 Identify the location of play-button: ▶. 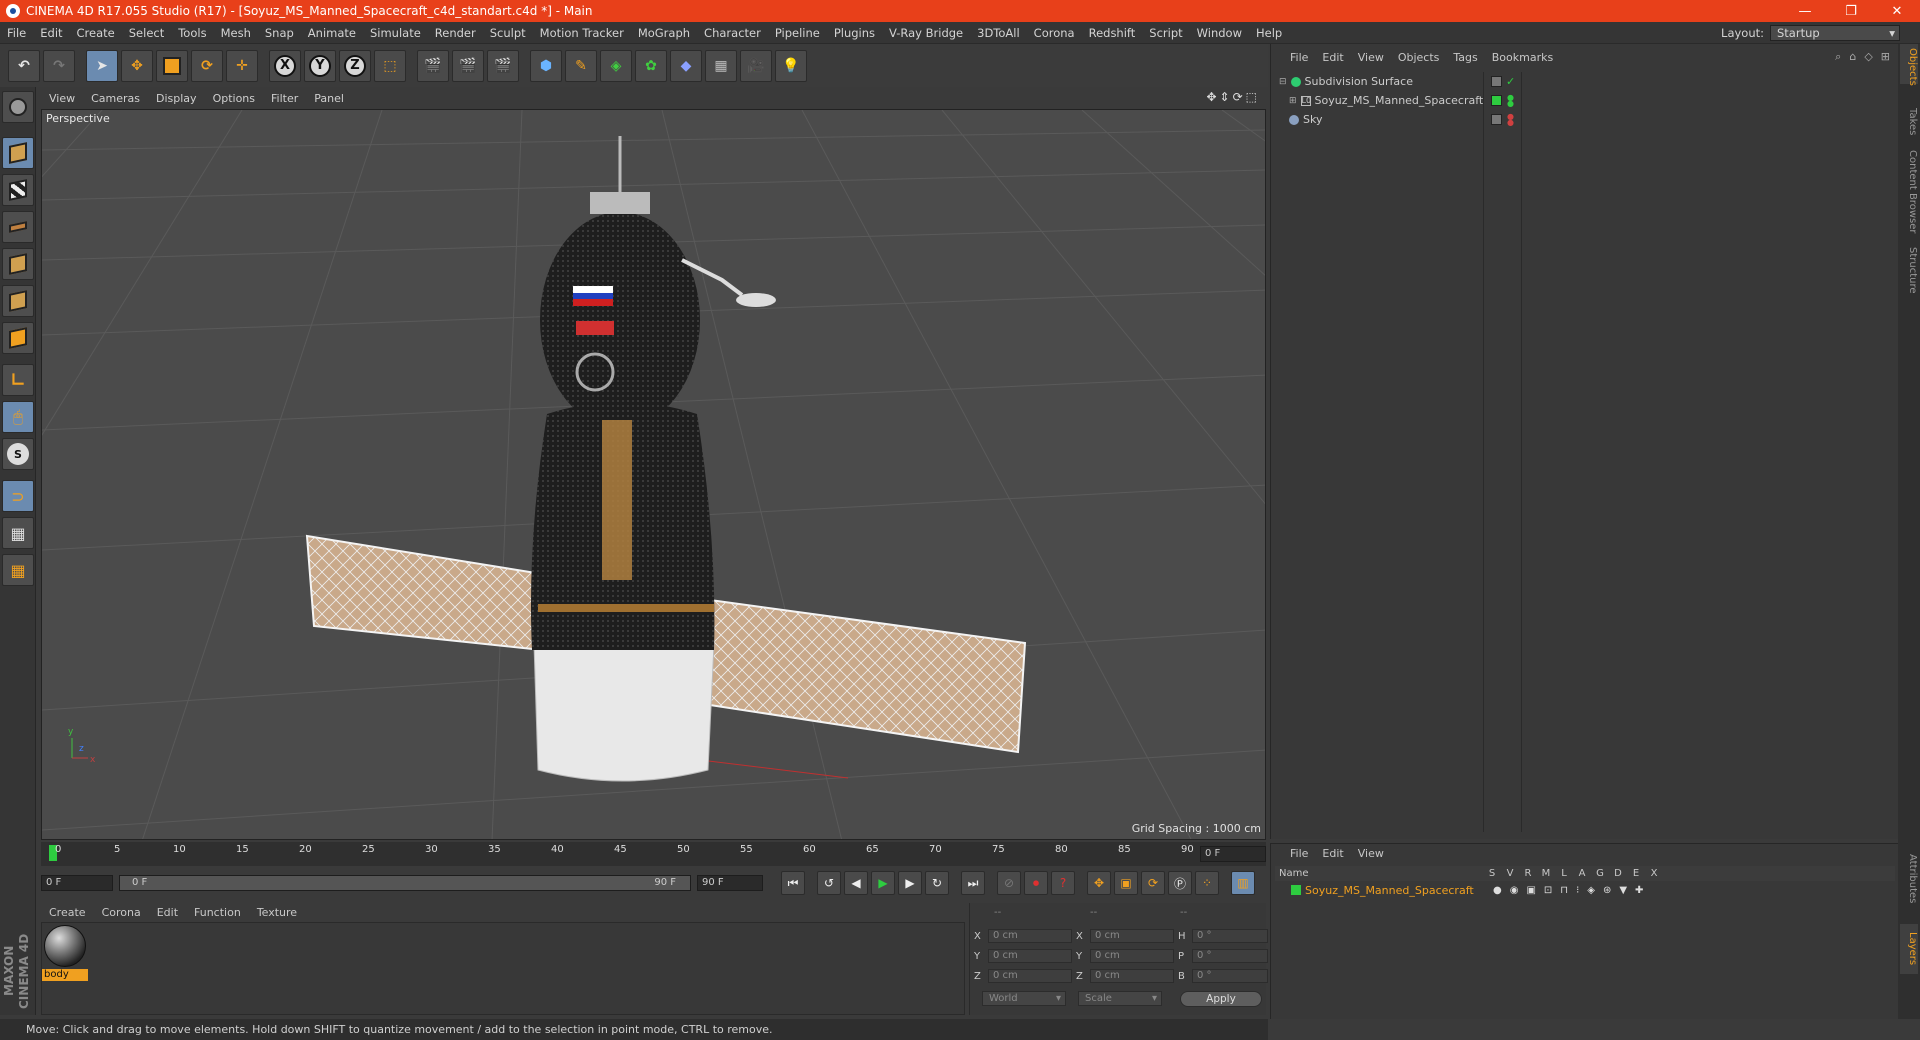
(883, 883).